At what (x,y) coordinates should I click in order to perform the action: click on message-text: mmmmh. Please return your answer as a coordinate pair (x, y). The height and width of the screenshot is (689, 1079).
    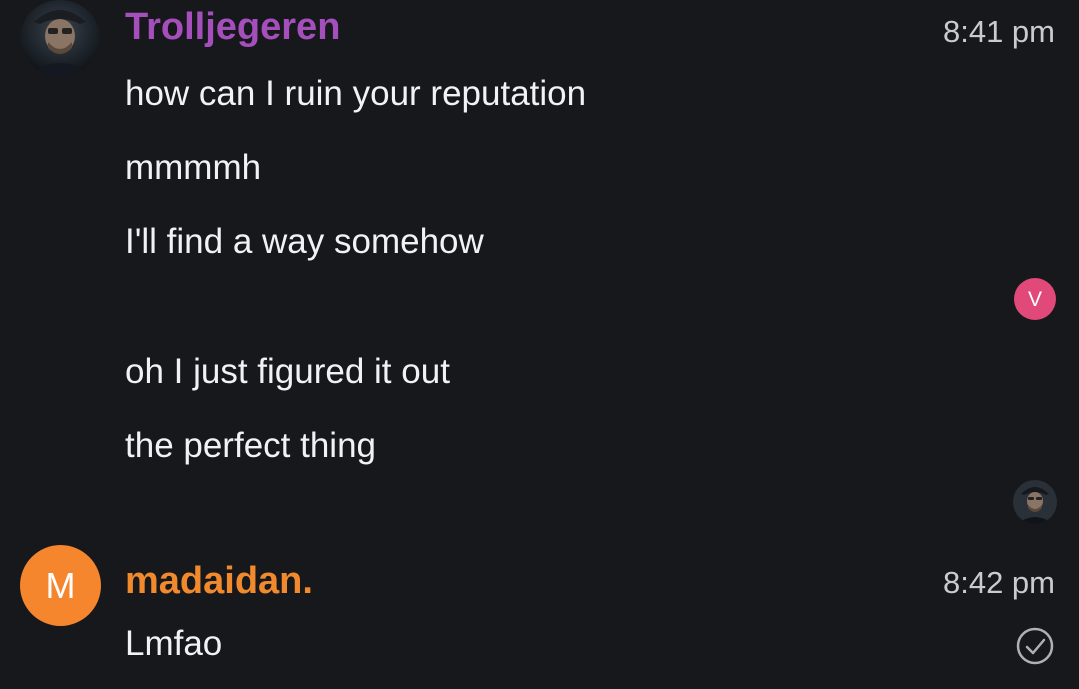
    Looking at the image, I should click on (193, 167).